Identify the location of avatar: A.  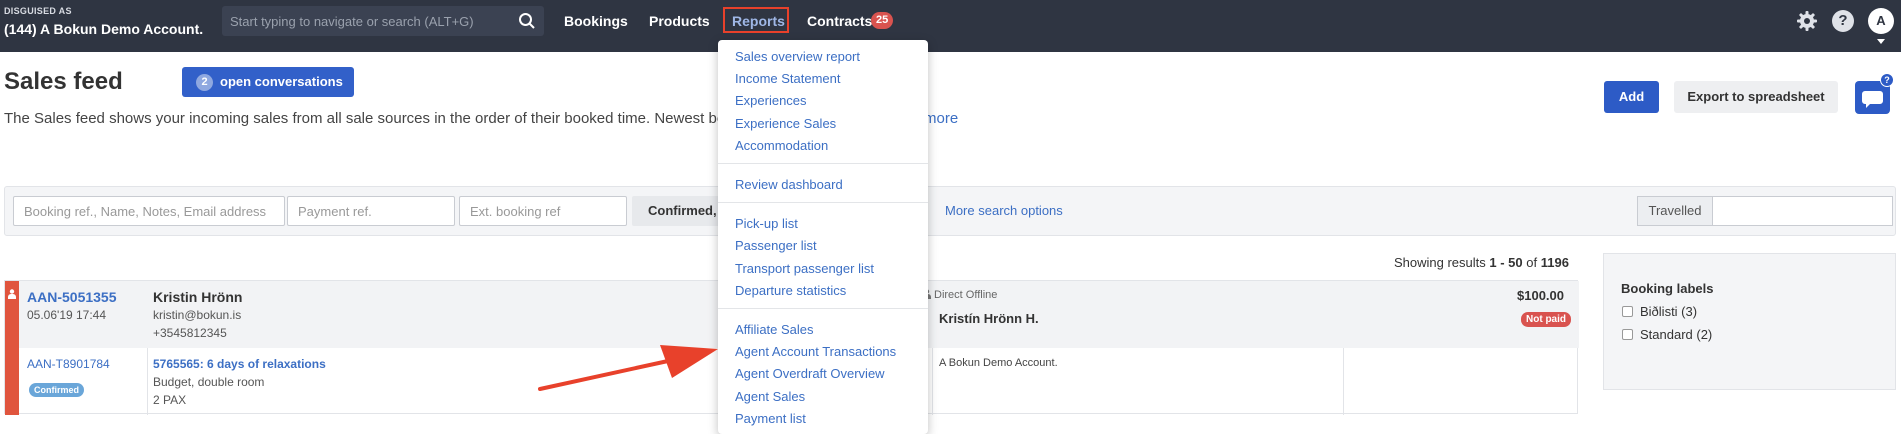
(1881, 21).